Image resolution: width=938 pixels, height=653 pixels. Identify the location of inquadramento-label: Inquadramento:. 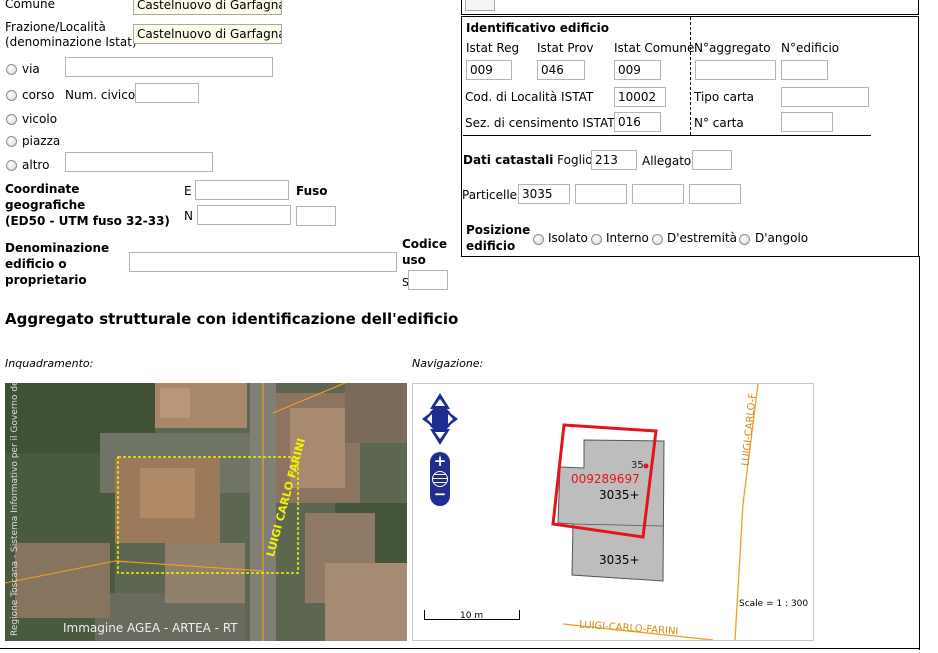
(49, 363).